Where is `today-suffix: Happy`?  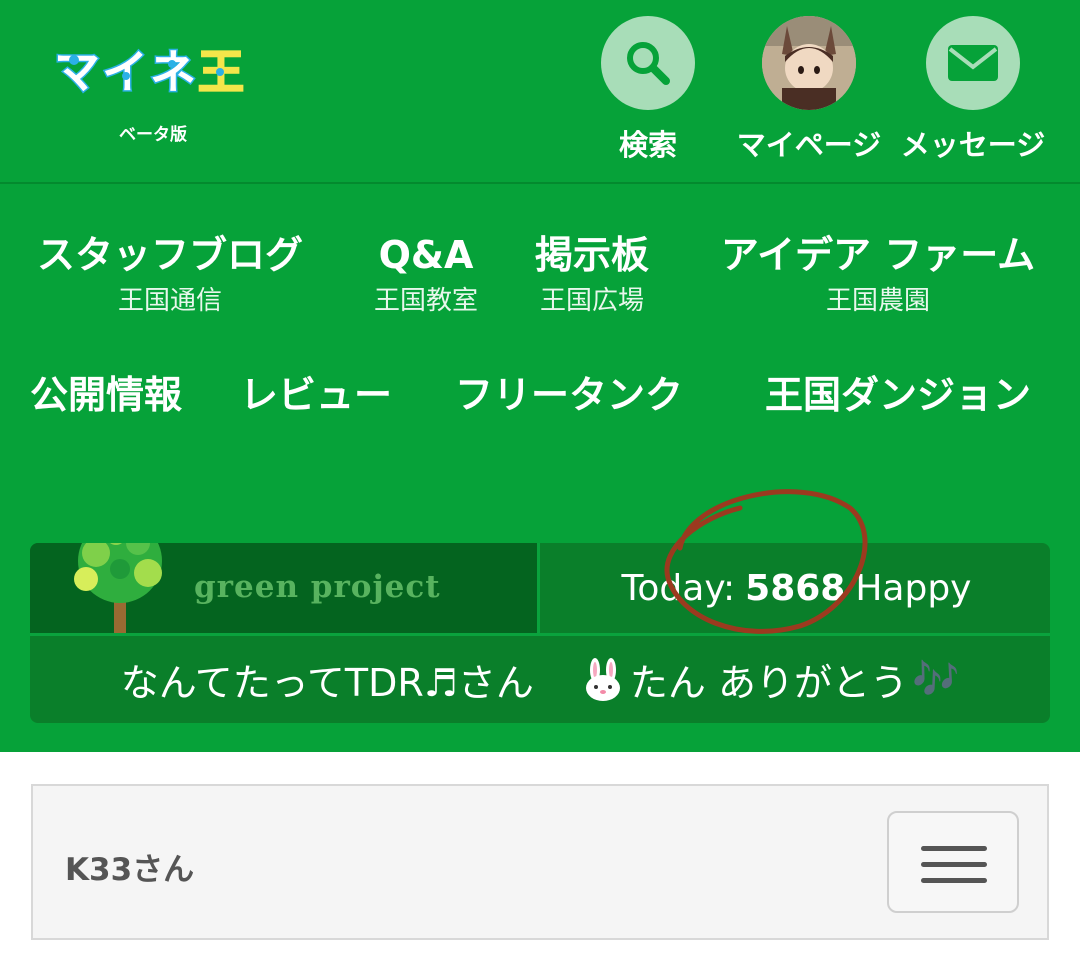
today-suffix: Happy is located at coordinates (913, 588).